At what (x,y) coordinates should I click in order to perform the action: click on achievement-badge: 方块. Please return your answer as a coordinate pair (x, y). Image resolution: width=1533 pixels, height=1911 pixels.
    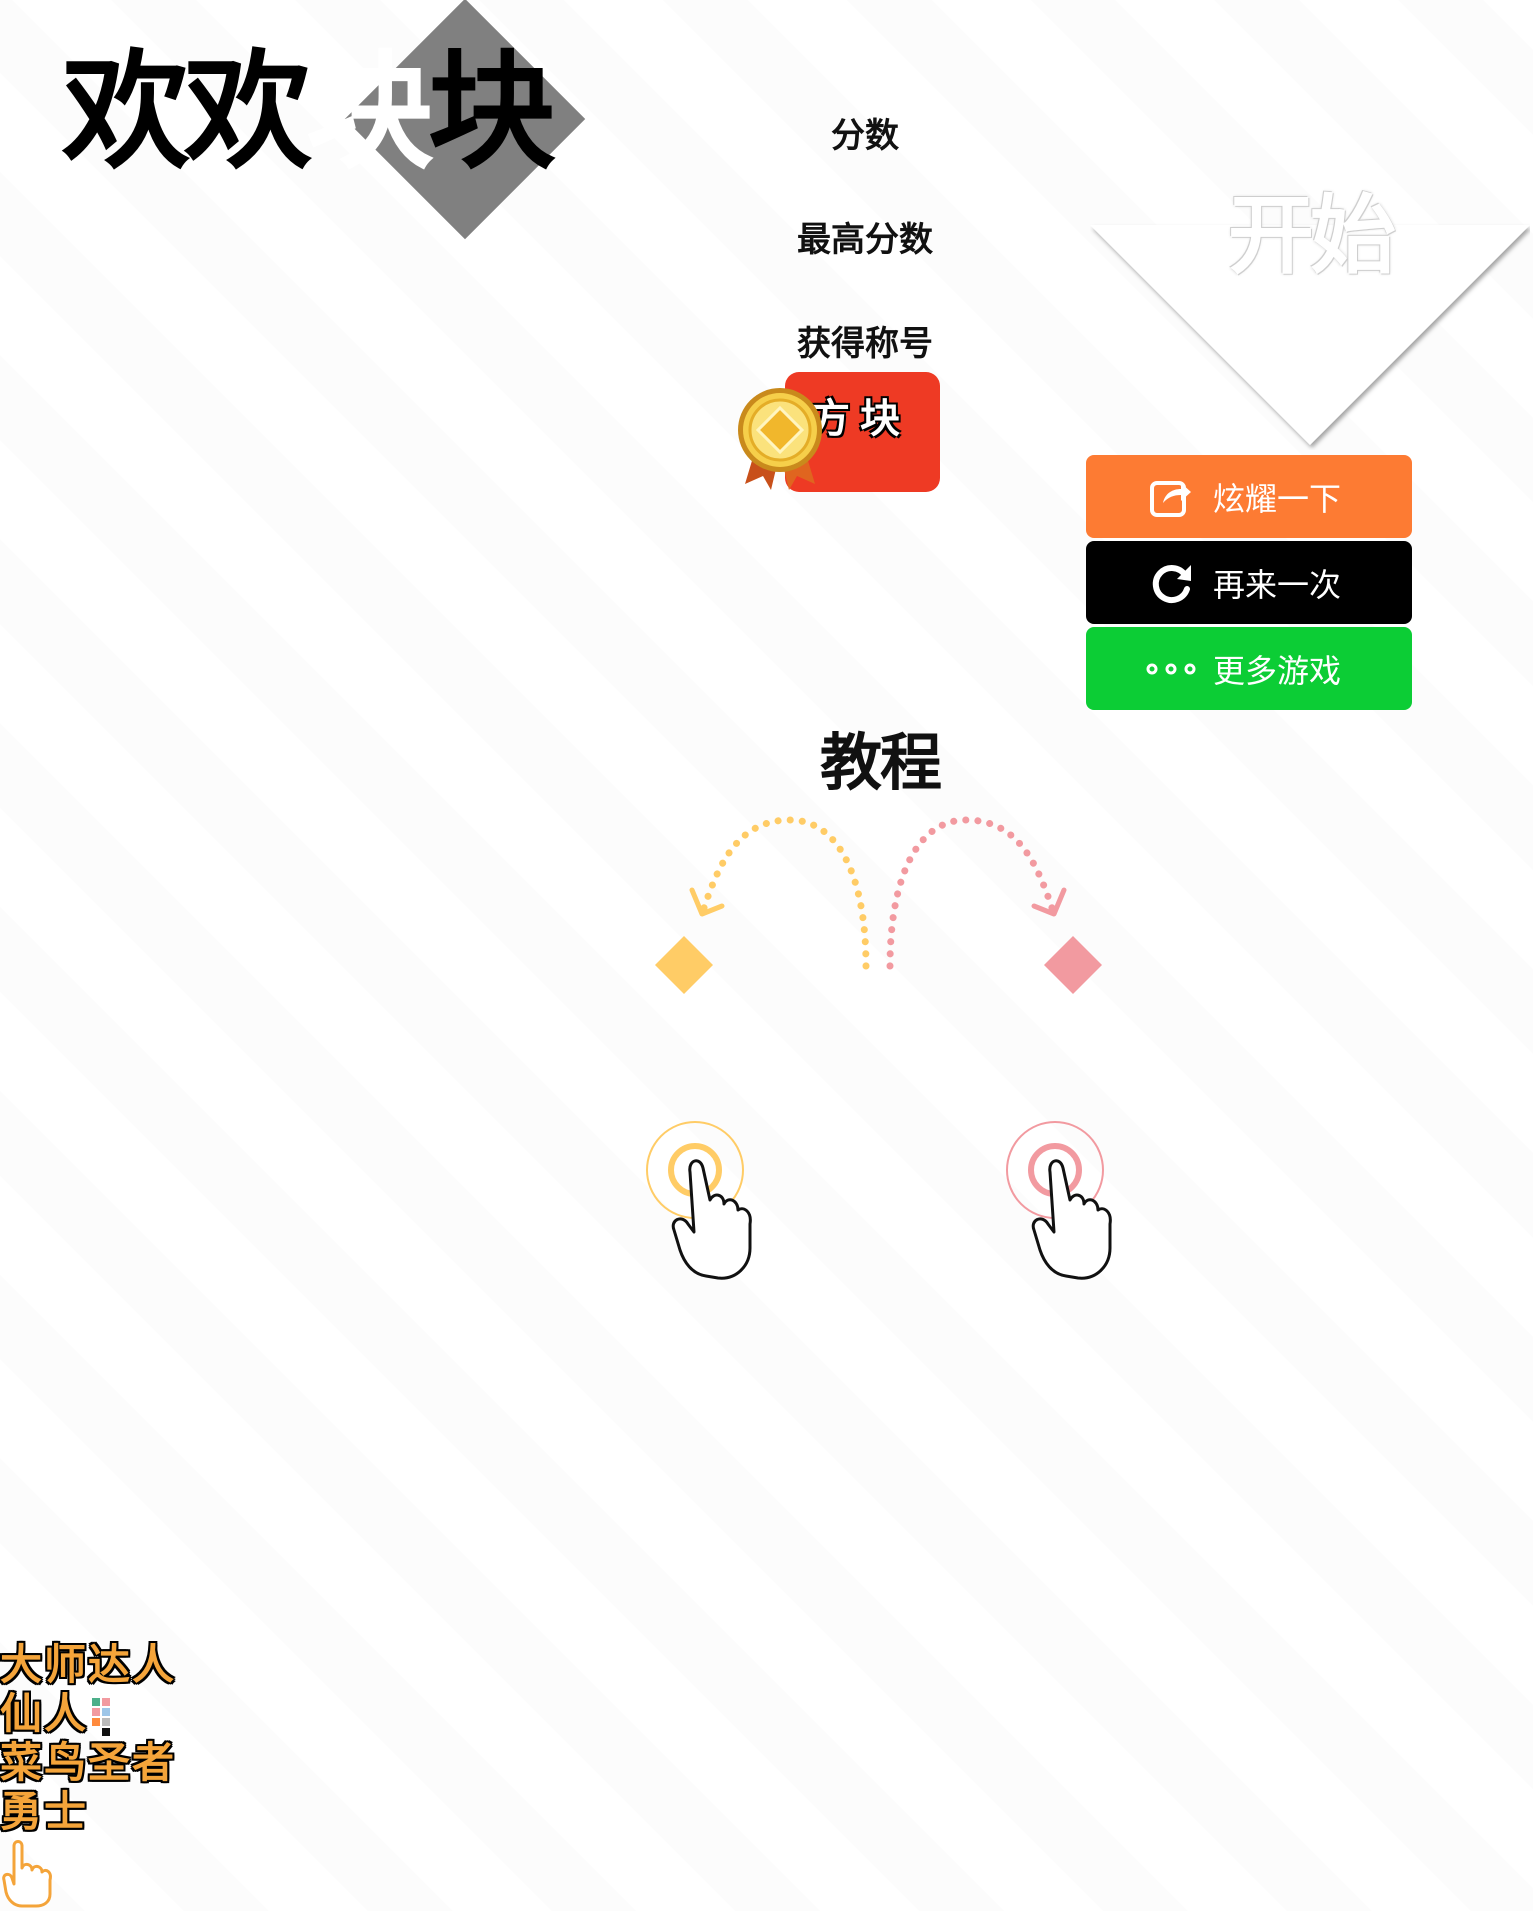
    Looking at the image, I should click on (837, 432).